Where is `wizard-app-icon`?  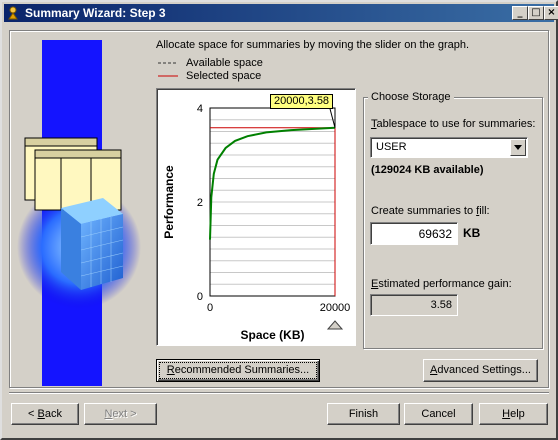
wizard-app-icon is located at coordinates (14, 13).